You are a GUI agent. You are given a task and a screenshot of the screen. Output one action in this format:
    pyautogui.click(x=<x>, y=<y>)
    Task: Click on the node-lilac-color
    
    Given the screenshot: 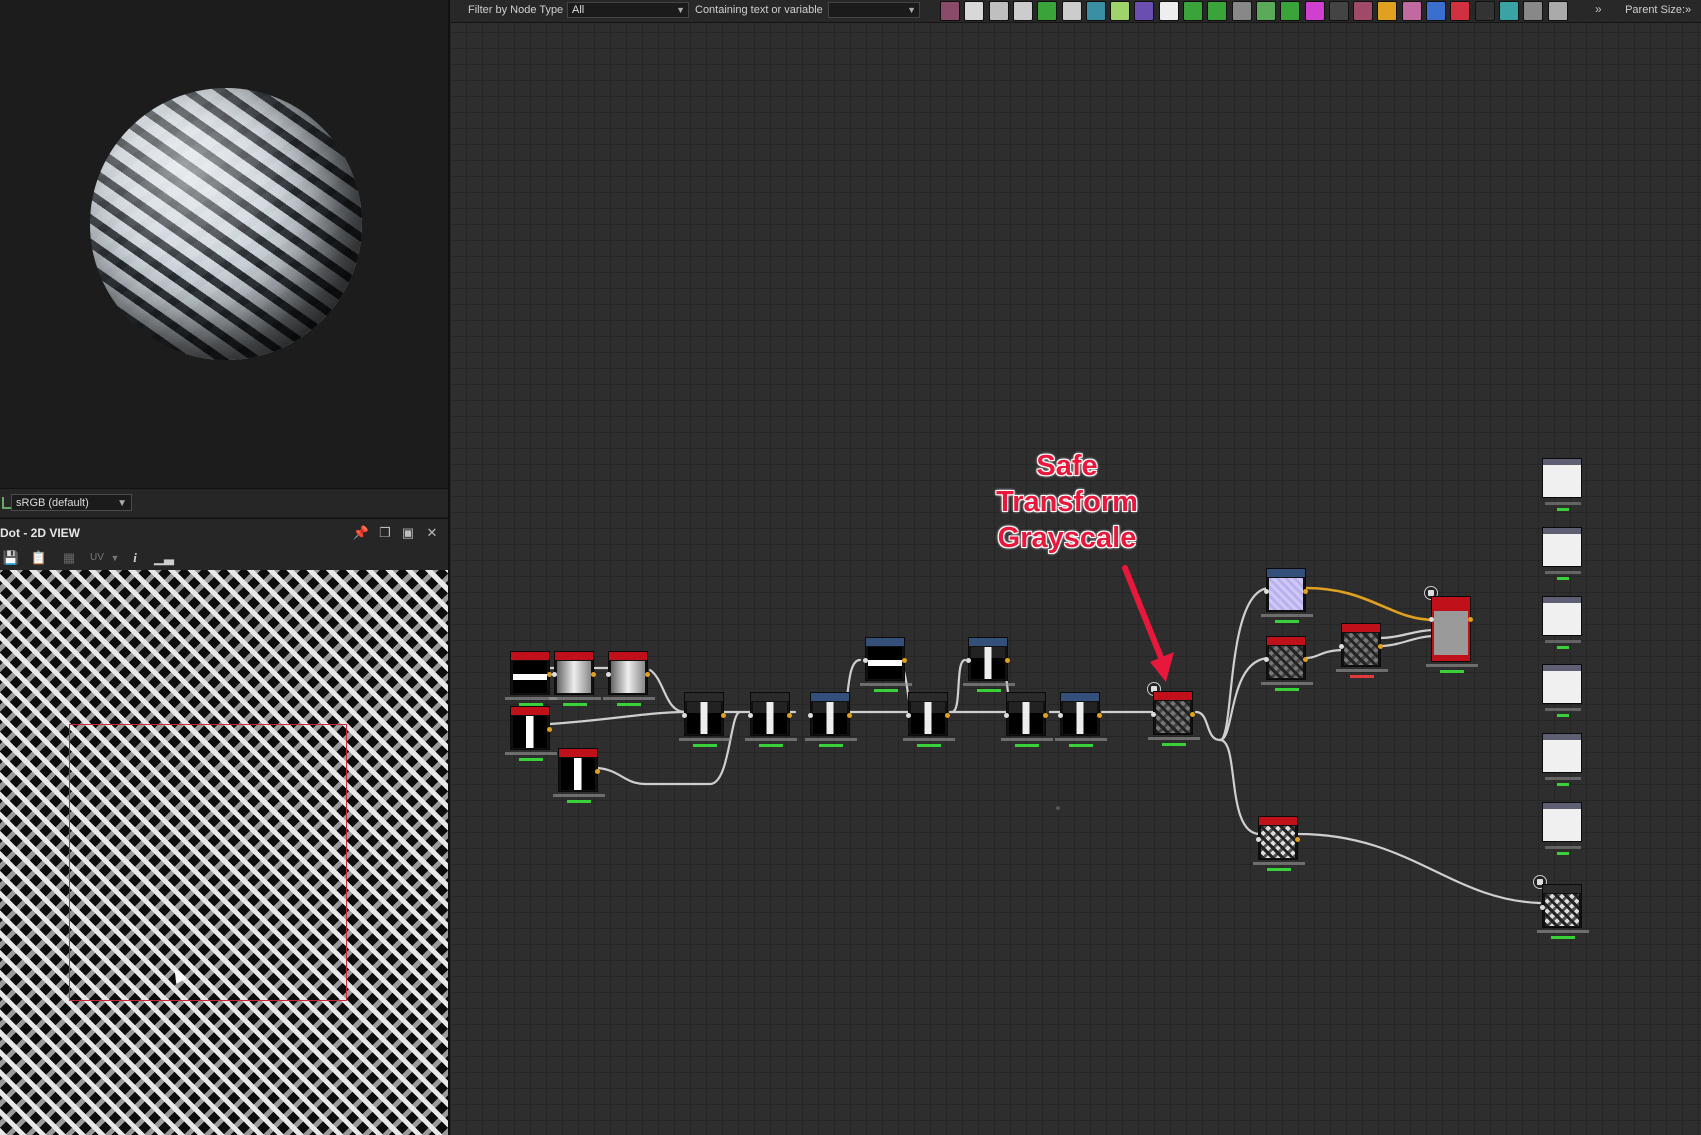 What is the action you would take?
    pyautogui.click(x=1287, y=595)
    